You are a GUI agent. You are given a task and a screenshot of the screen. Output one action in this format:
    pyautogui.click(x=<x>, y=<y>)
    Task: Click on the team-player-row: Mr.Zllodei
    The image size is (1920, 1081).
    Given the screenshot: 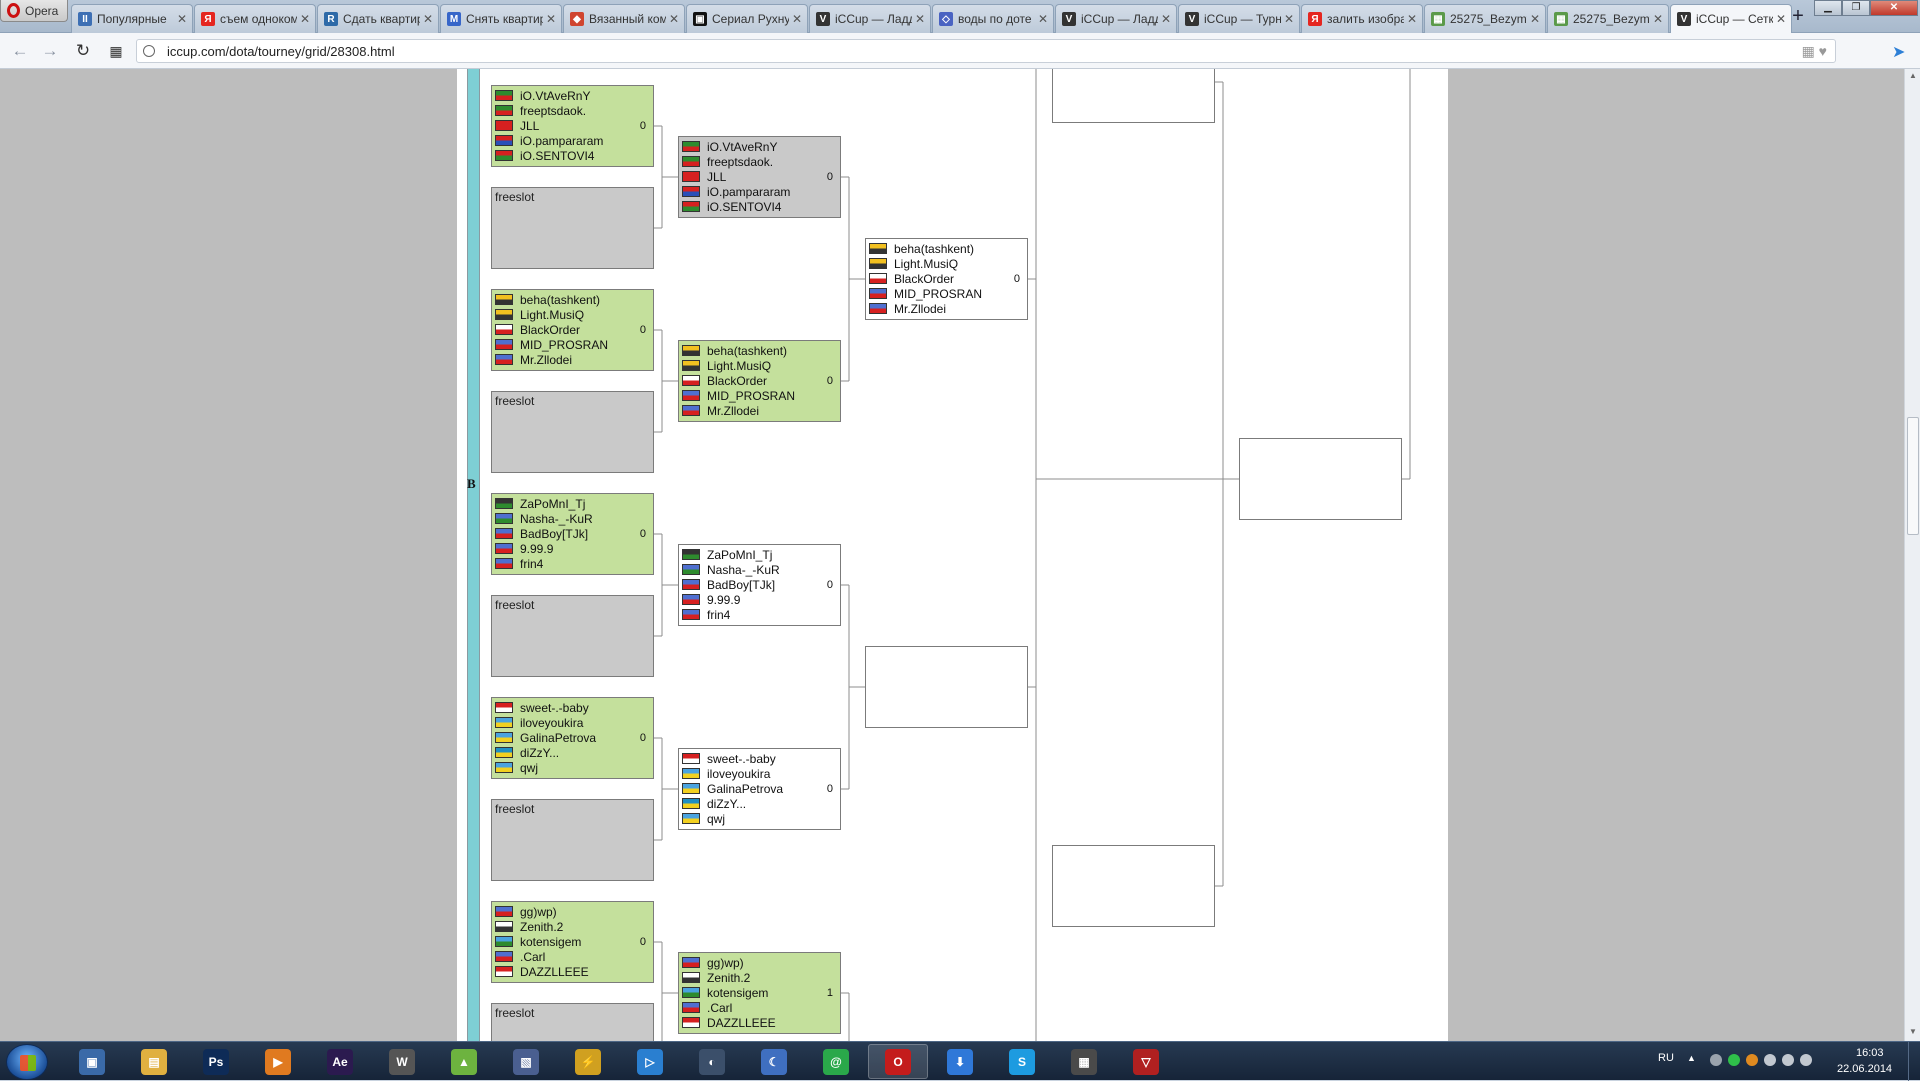 What is the action you would take?
    pyautogui.click(x=759, y=410)
    